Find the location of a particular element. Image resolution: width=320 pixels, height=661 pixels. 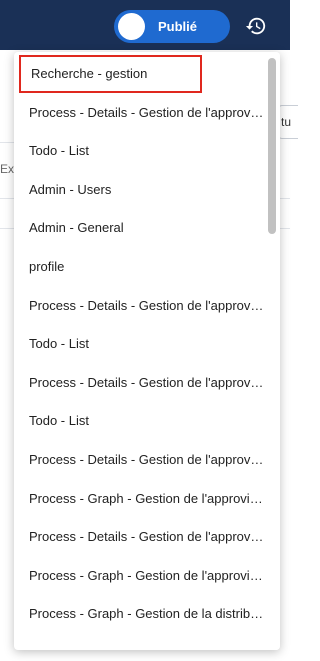

background-label-fragment: Exte is located at coordinates (7, 169).